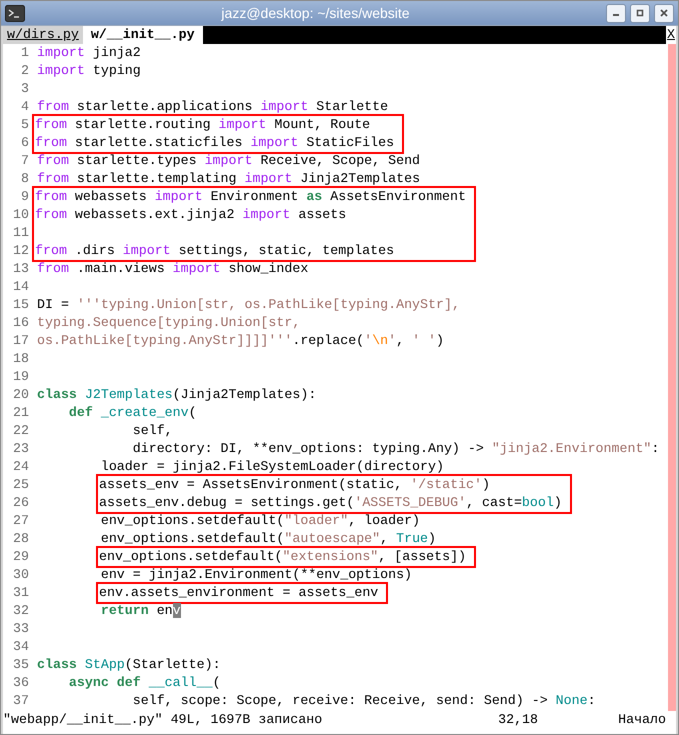  Describe the element at coordinates (20, 431) in the screenshot. I see `line-number: 22` at that location.